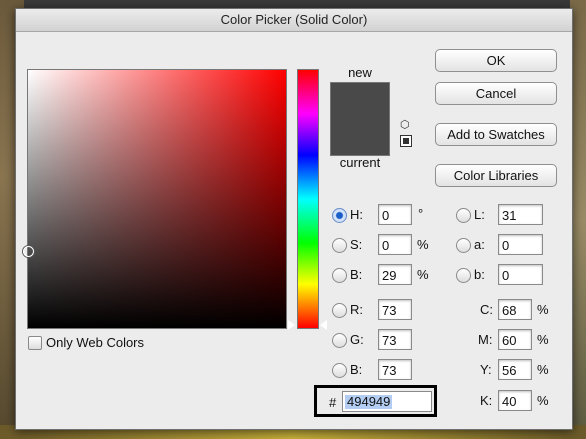  I want to click on lab-l-radio, so click(463, 215).